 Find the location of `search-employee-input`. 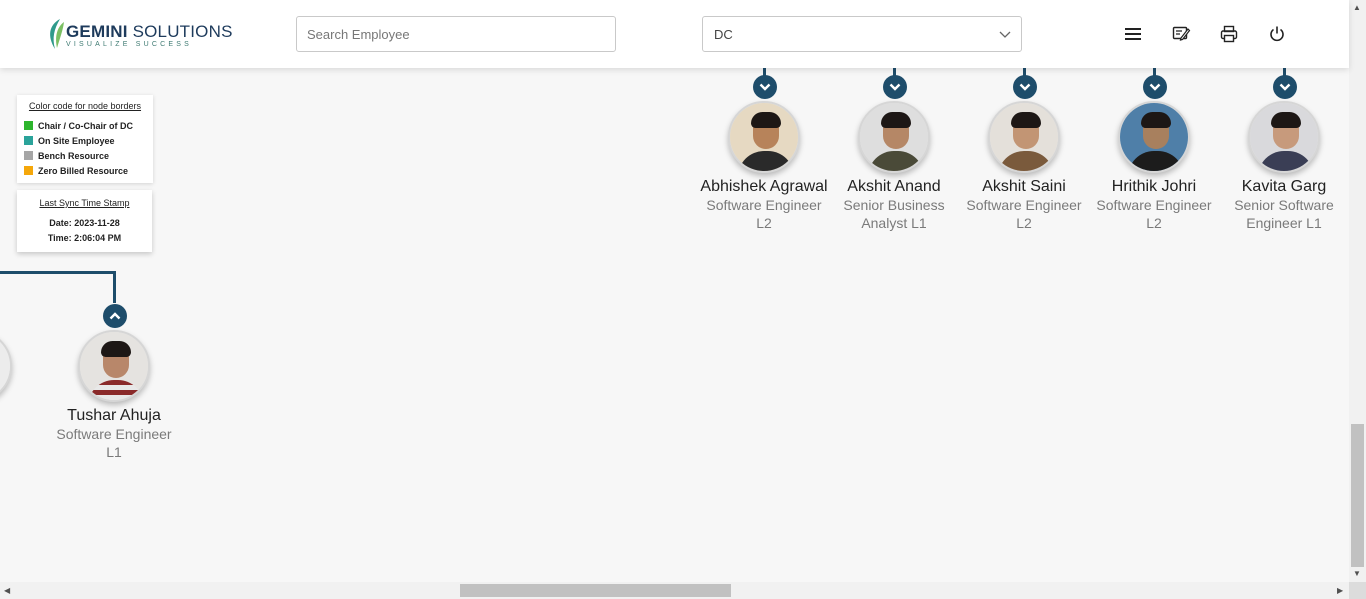

search-employee-input is located at coordinates (456, 34).